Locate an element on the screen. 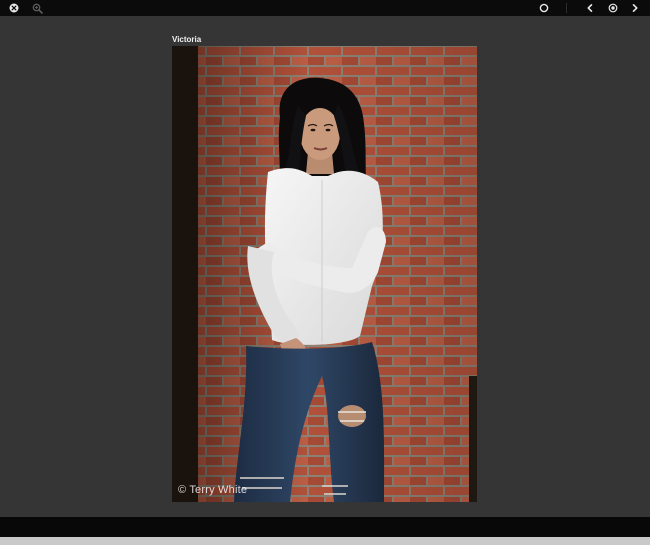  previous-icon is located at coordinates (590, 8).